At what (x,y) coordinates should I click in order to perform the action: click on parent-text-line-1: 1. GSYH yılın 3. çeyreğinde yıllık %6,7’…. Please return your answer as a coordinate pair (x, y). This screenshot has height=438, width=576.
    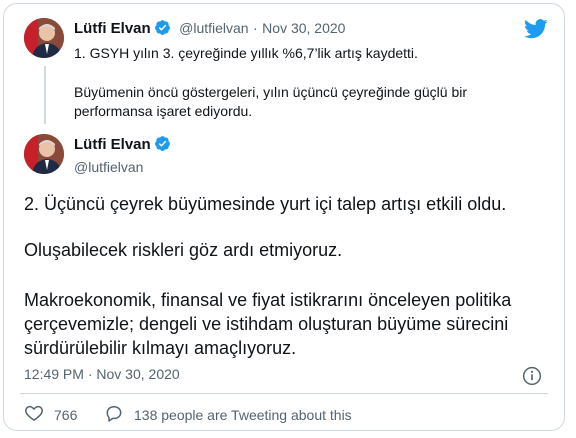
    Looking at the image, I should click on (246, 53).